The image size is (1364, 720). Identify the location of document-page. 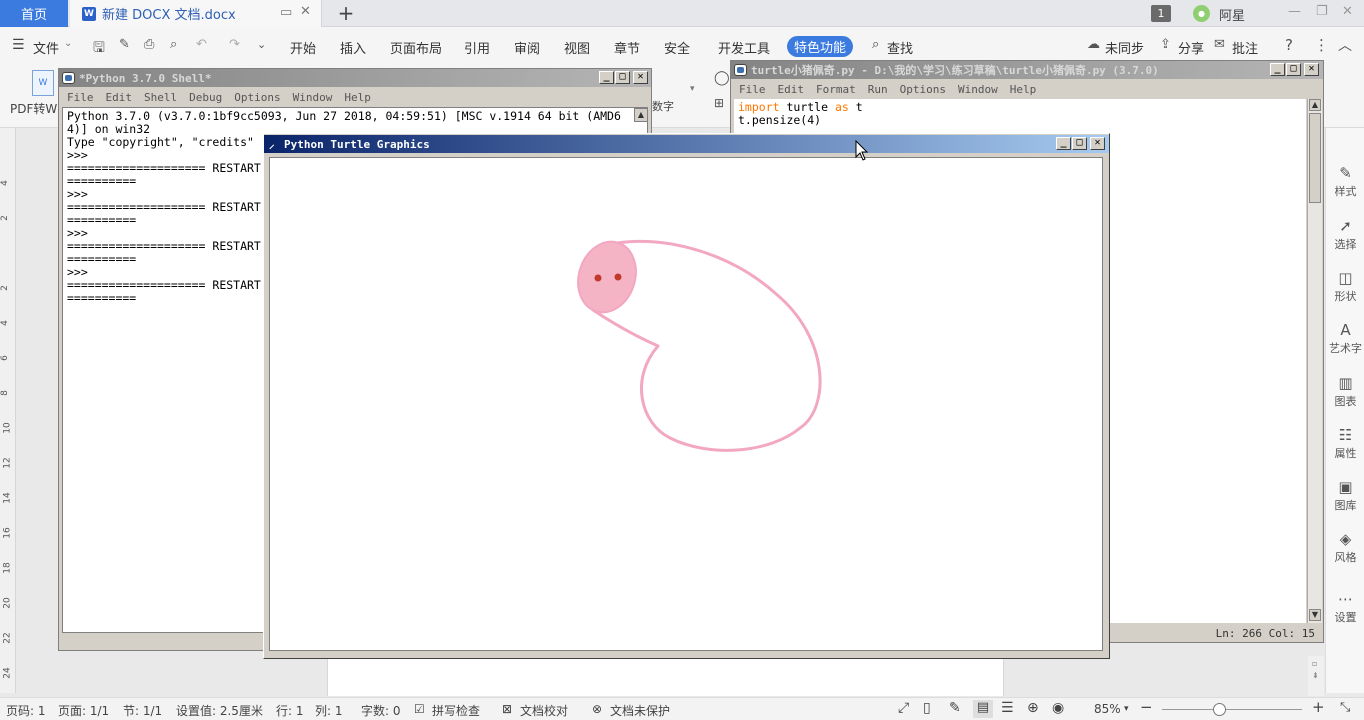
(665, 676).